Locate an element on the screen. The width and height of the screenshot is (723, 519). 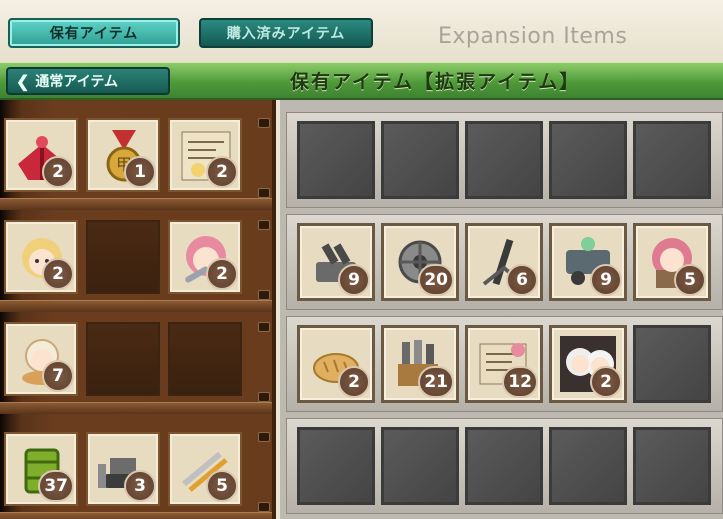
grid-item-slot: 12 is located at coordinates (504, 364).